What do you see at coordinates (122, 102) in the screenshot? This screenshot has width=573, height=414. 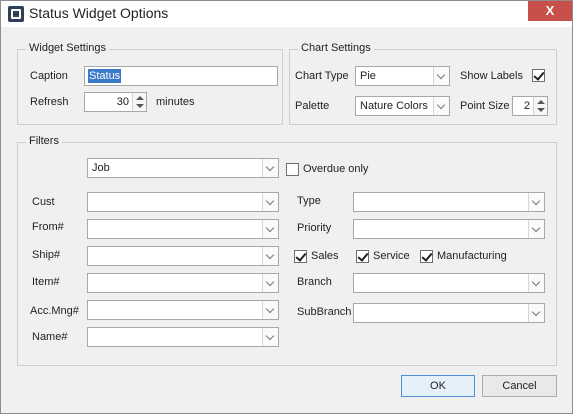 I see `refresh-value: 30` at bounding box center [122, 102].